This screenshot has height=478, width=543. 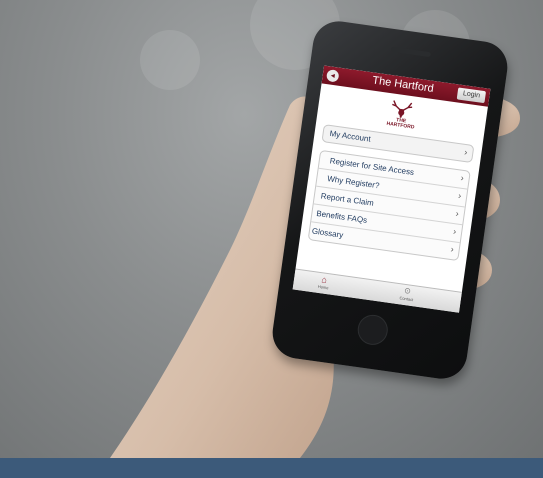 I want to click on login-button: Login, so click(x=471, y=95).